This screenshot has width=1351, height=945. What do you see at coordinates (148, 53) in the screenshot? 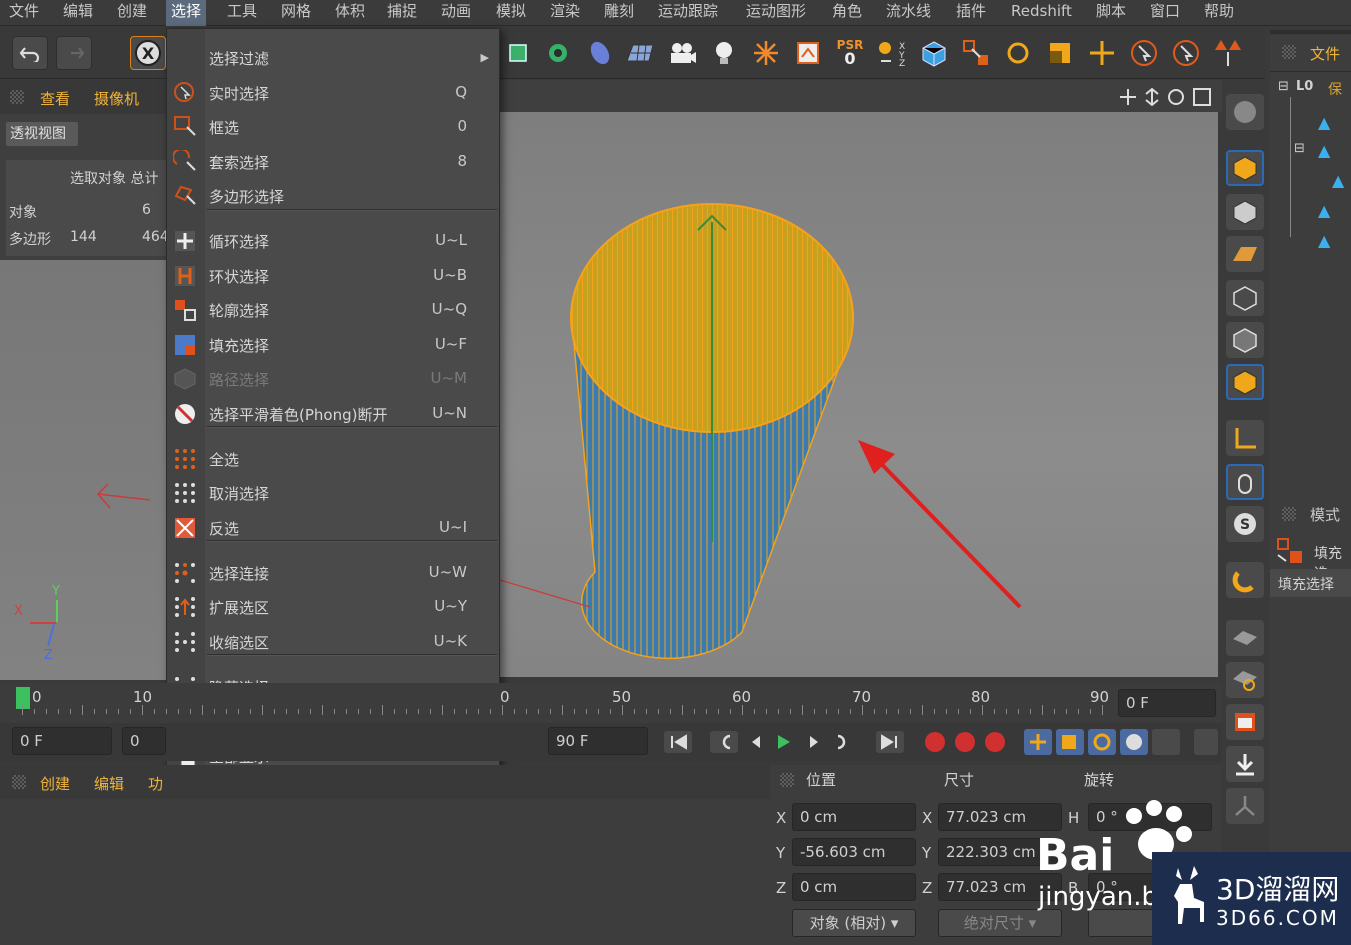
I see `x-axis-lock-button: X` at bounding box center [148, 53].